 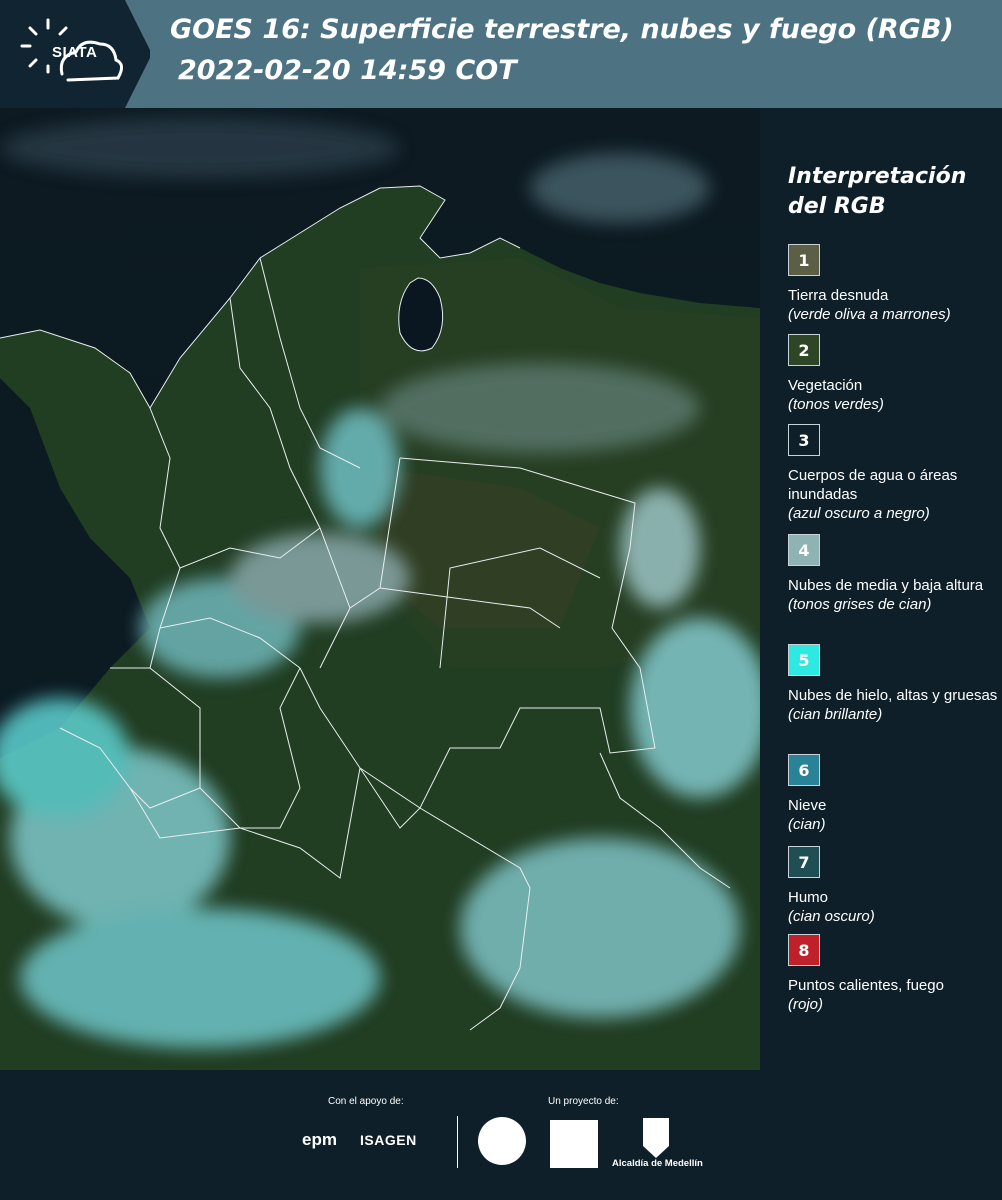 What do you see at coordinates (806, 1004) in the screenshot?
I see `legend-desc: (rojo)` at bounding box center [806, 1004].